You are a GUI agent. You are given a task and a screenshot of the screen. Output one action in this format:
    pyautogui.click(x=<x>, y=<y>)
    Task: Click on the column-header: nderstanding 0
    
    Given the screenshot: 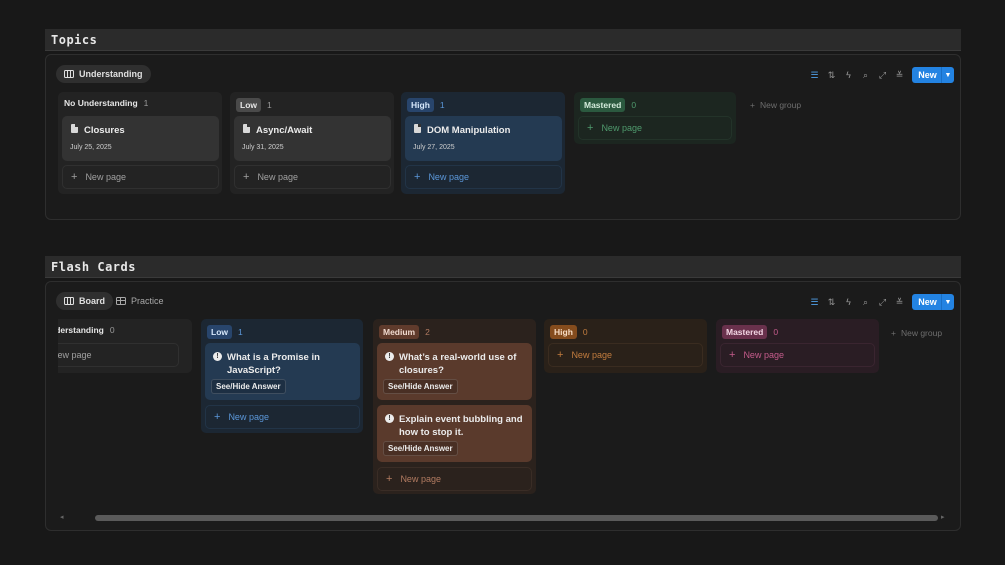 What is the action you would take?
    pyautogui.click(x=86, y=330)
    